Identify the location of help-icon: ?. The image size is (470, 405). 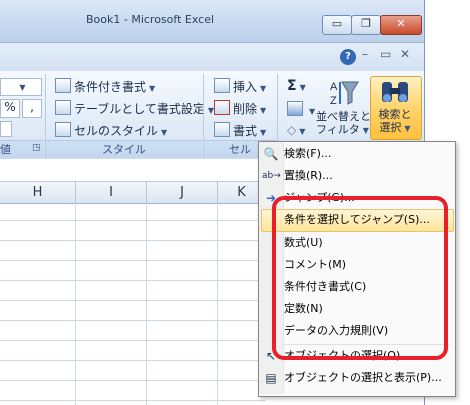
(348, 57).